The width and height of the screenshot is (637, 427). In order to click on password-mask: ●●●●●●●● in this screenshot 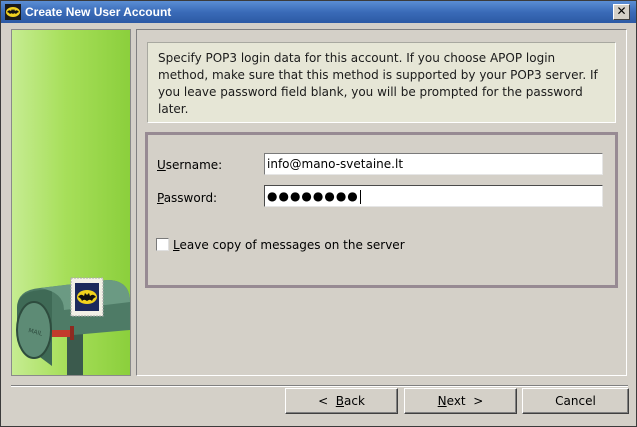, I will do `click(313, 196)`.